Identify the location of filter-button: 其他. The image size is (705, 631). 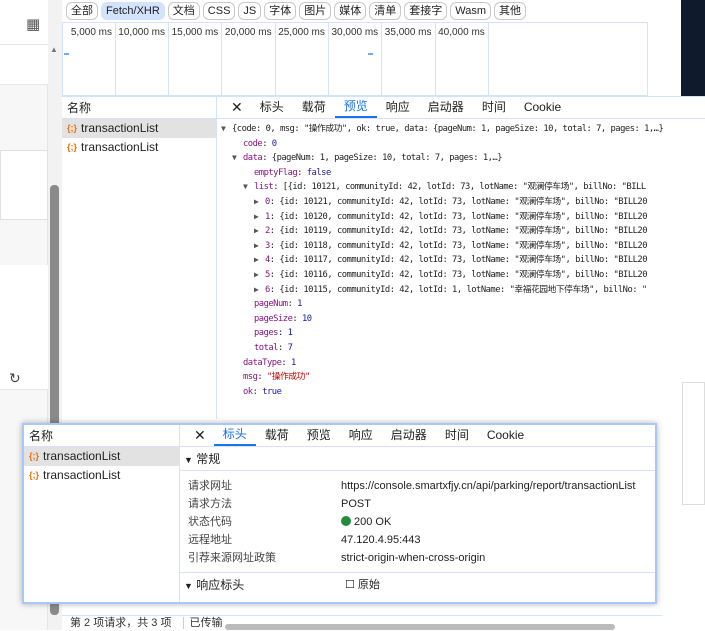
(510, 11).